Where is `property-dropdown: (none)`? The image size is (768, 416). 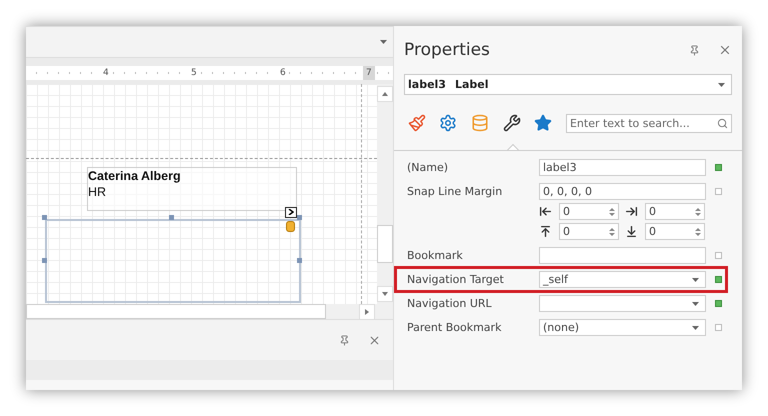
property-dropdown: (none) is located at coordinates (622, 327).